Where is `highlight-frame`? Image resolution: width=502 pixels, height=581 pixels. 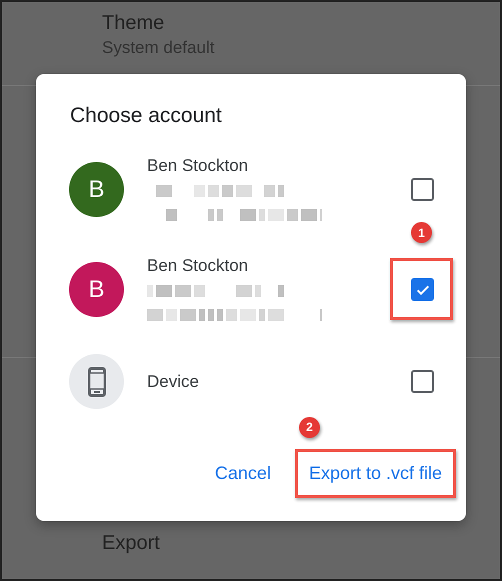 highlight-frame is located at coordinates (421, 289).